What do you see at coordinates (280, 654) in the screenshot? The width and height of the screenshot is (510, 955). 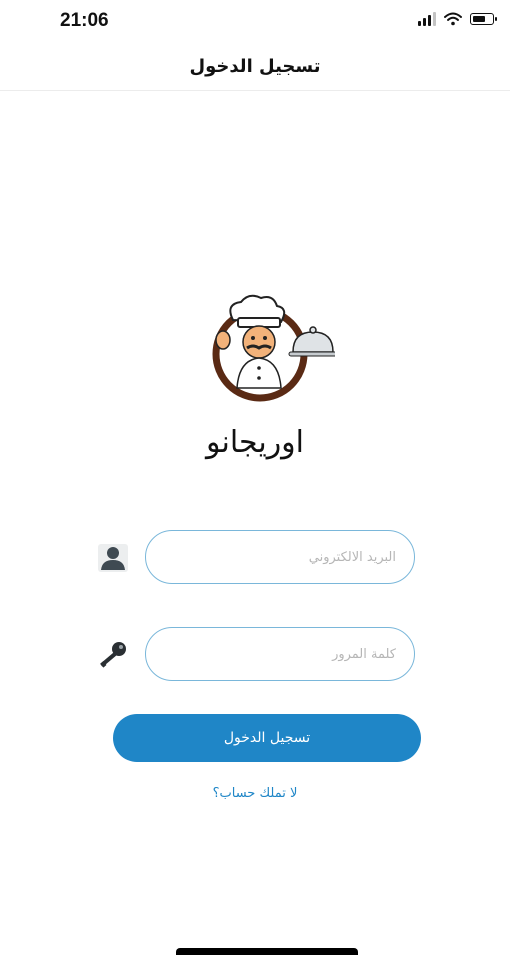 I see `password-field` at bounding box center [280, 654].